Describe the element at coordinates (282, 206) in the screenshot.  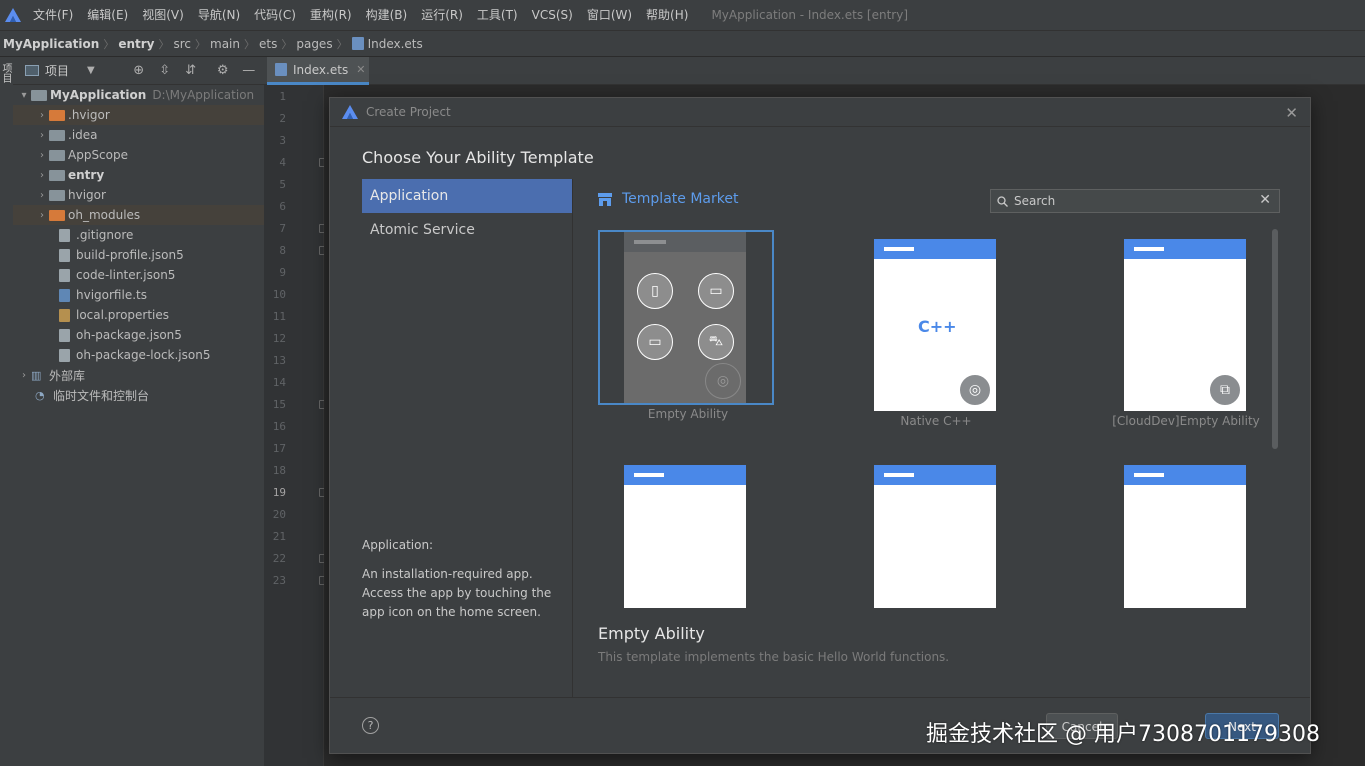
I see `line-number: 6` at that location.